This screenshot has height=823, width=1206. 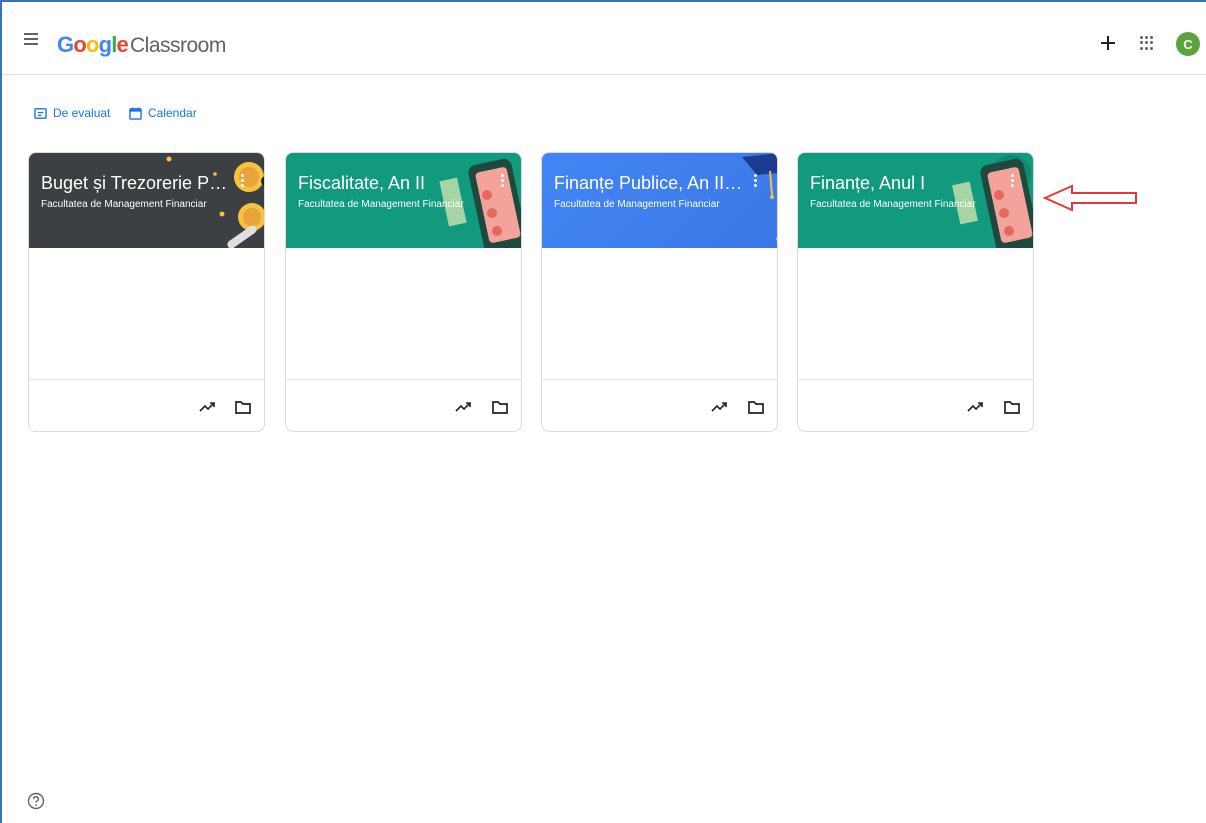 What do you see at coordinates (40, 113) in the screenshot?
I see `review-icon` at bounding box center [40, 113].